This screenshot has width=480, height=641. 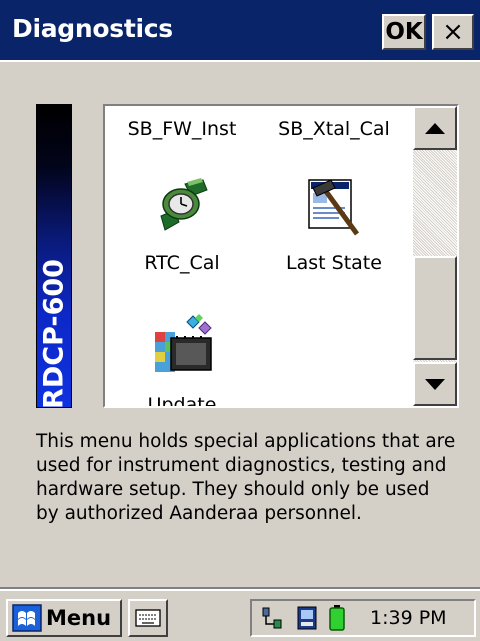 I want to click on hammer-document-icon, so click(x=334, y=207).